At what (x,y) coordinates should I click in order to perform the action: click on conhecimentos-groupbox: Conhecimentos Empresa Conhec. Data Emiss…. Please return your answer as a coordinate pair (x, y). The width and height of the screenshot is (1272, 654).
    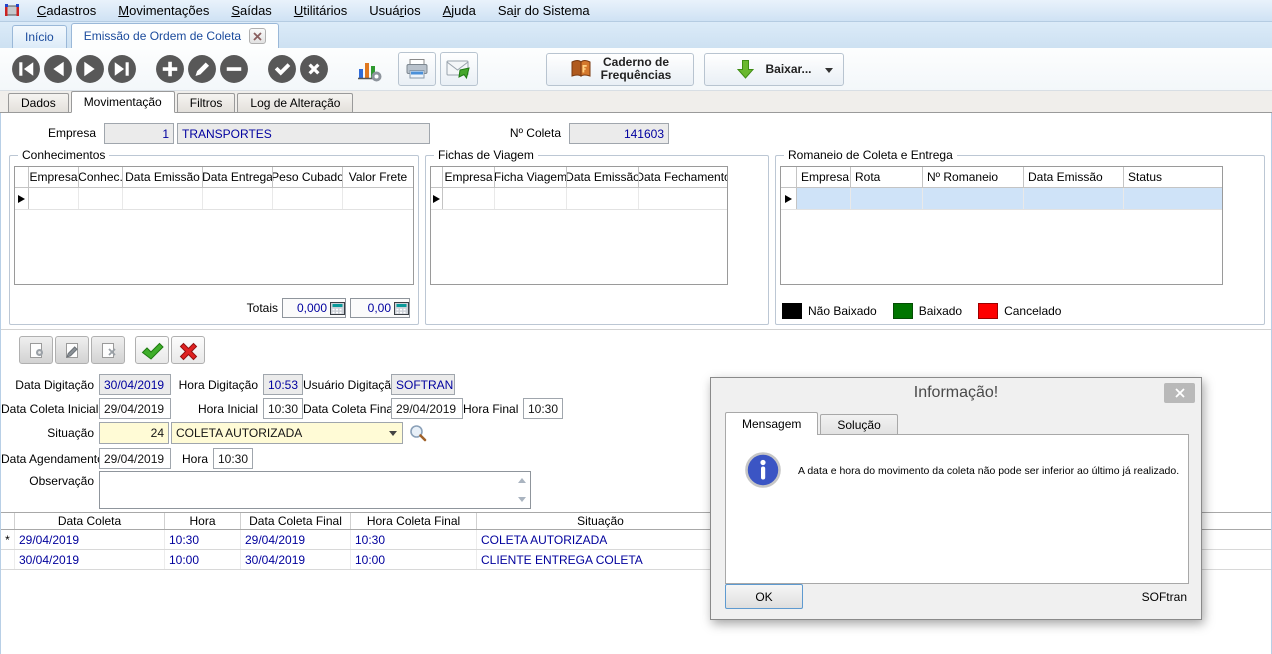
    Looking at the image, I should click on (214, 236).